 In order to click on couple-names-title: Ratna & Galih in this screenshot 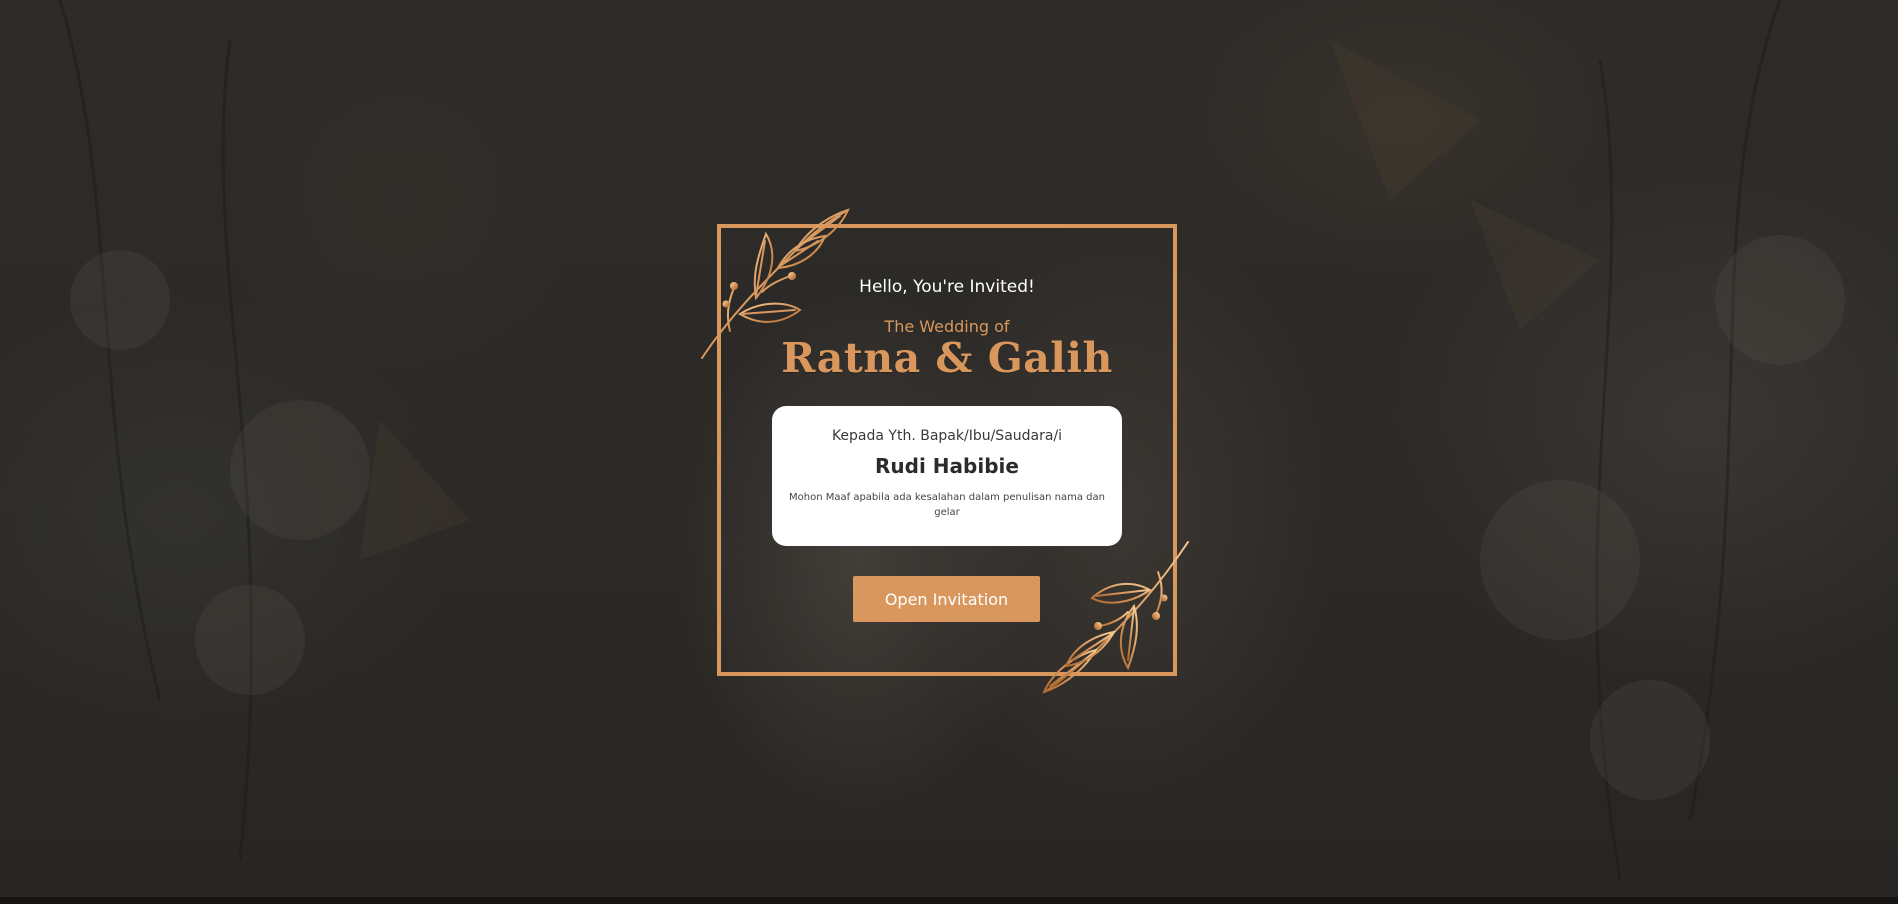, I will do `click(947, 358)`.